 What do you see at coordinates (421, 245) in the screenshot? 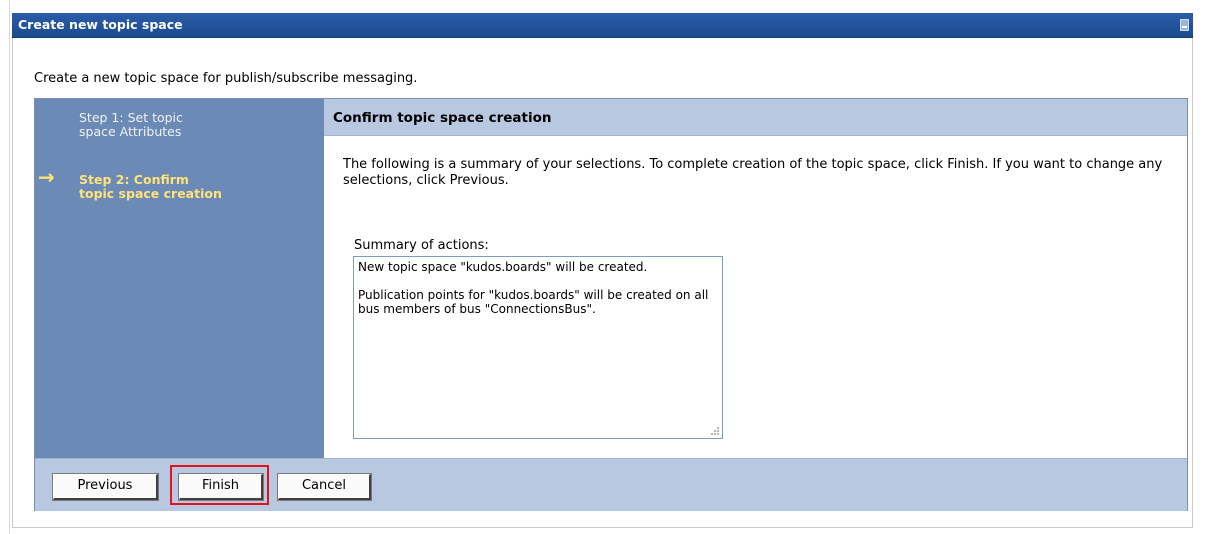
I see `summary-label: Summary of actions:` at bounding box center [421, 245].